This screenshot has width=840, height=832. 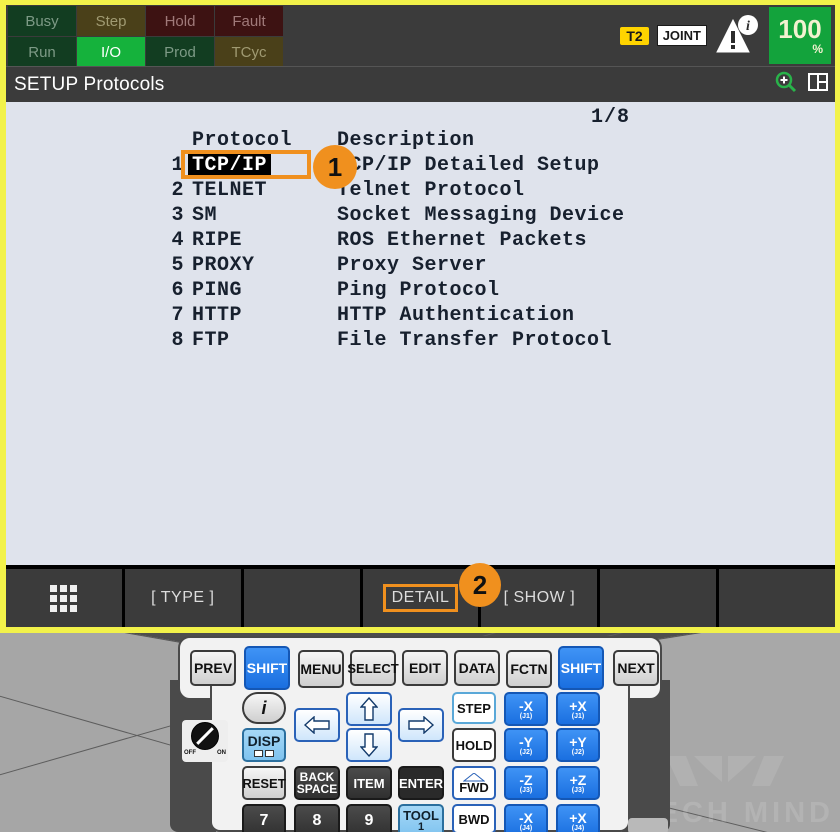 I want to click on row-index: 4, so click(x=177, y=240).